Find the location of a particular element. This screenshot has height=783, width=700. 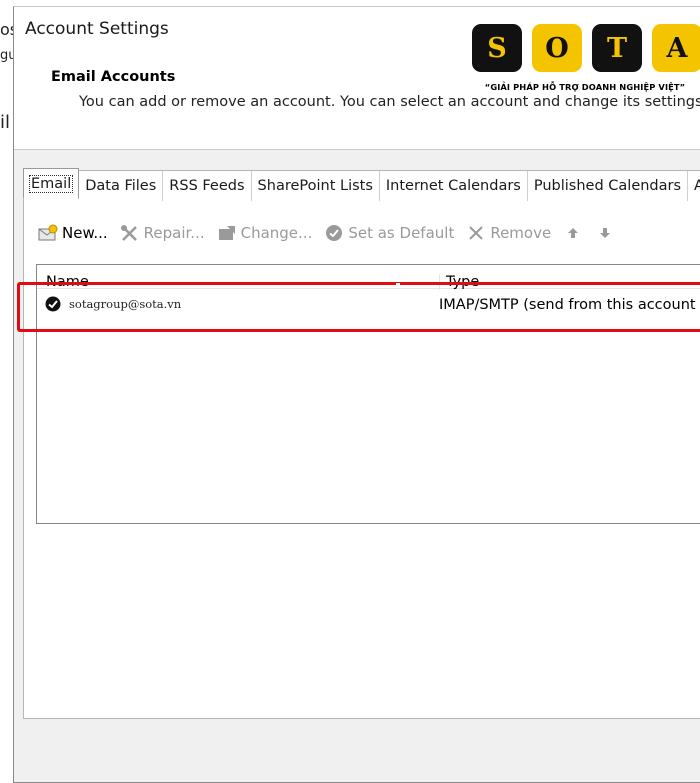

dialog-title: Account Settings is located at coordinates (97, 29).